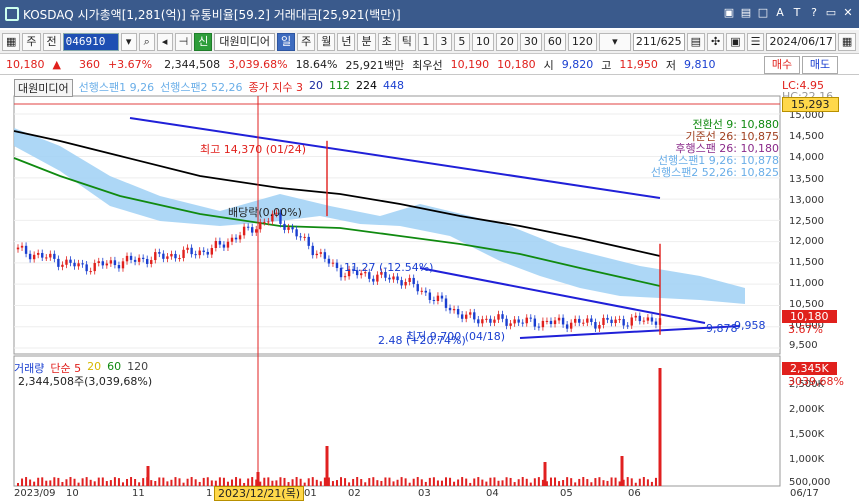 The height and width of the screenshot is (501, 859). What do you see at coordinates (809, 316) in the screenshot?
I see `current-price-tag: 10,180` at bounding box center [809, 316].